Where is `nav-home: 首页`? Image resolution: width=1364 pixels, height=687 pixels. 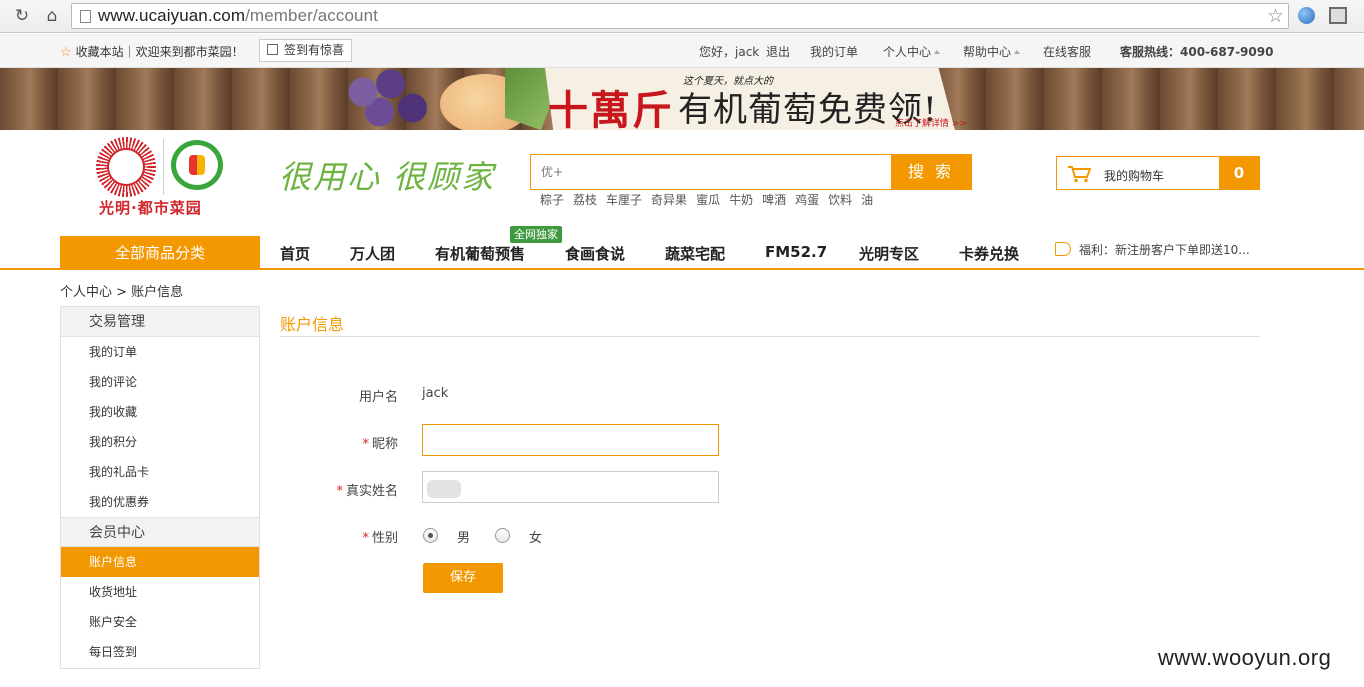
nav-home: 首页 is located at coordinates (295, 253).